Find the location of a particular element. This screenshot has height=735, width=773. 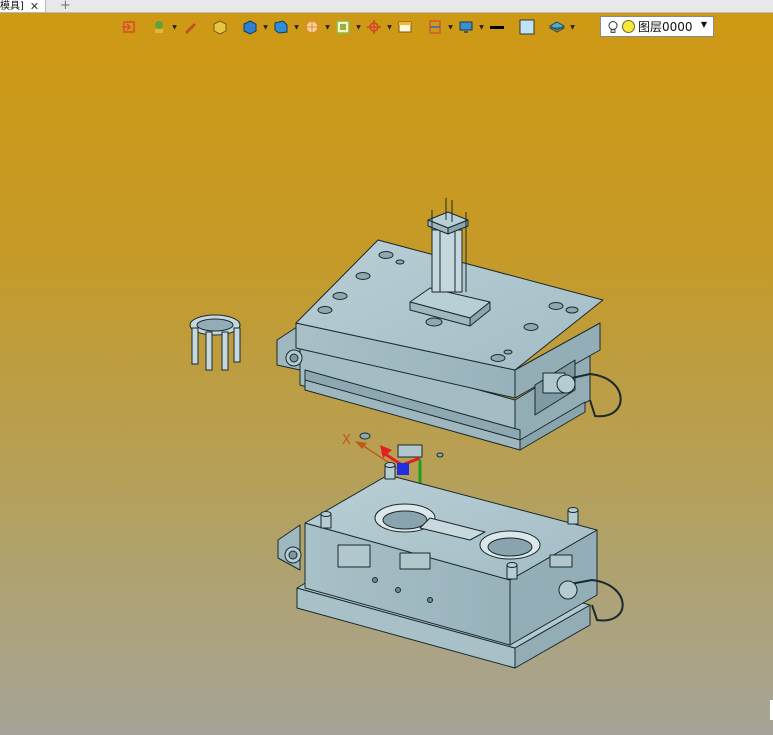

origin-icon is located at coordinates (374, 27).